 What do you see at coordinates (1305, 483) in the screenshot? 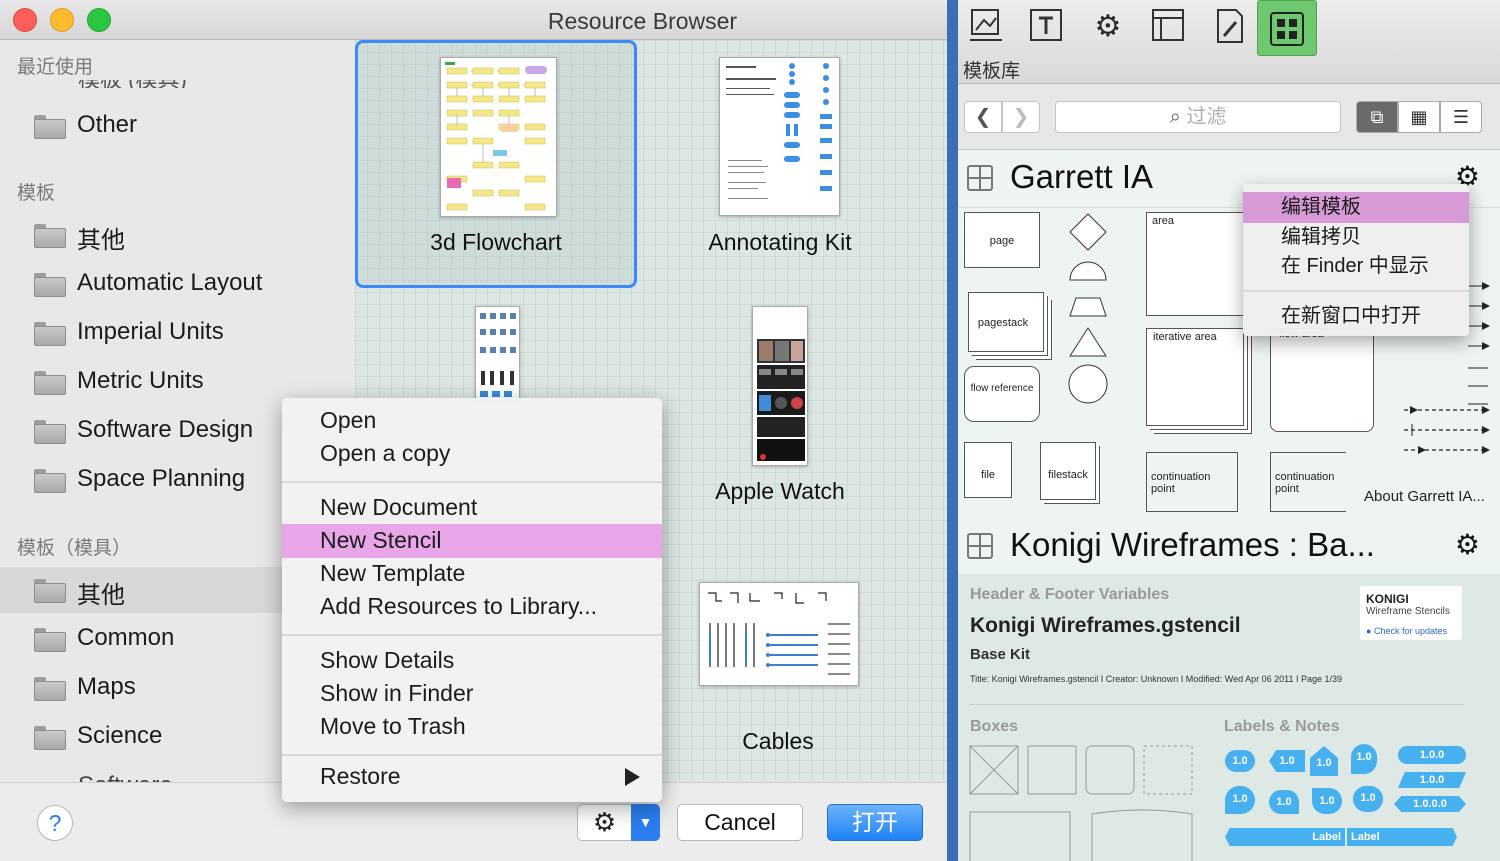
I see `shape-label: continuation point` at bounding box center [1305, 483].